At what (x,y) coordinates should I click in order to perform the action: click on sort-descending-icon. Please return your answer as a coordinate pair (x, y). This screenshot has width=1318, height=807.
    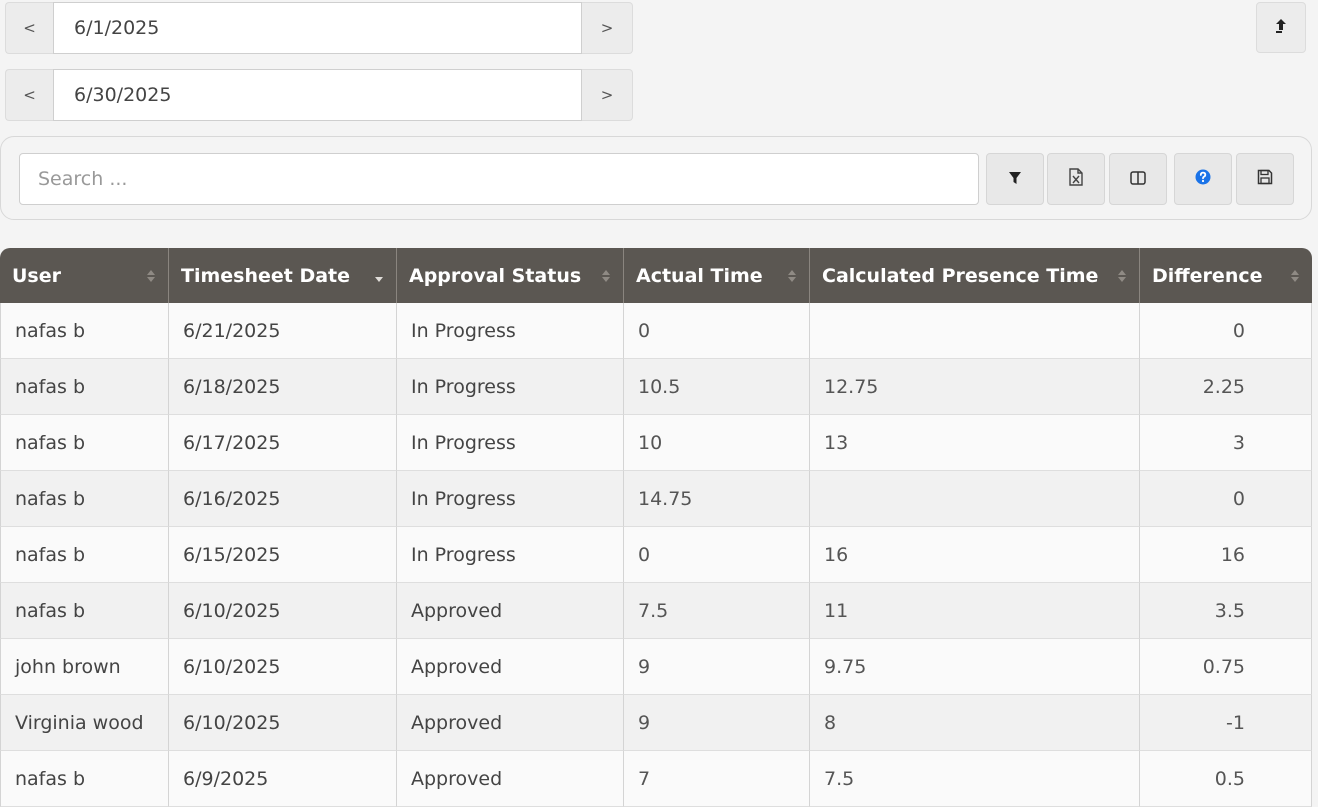
    Looking at the image, I should click on (379, 279).